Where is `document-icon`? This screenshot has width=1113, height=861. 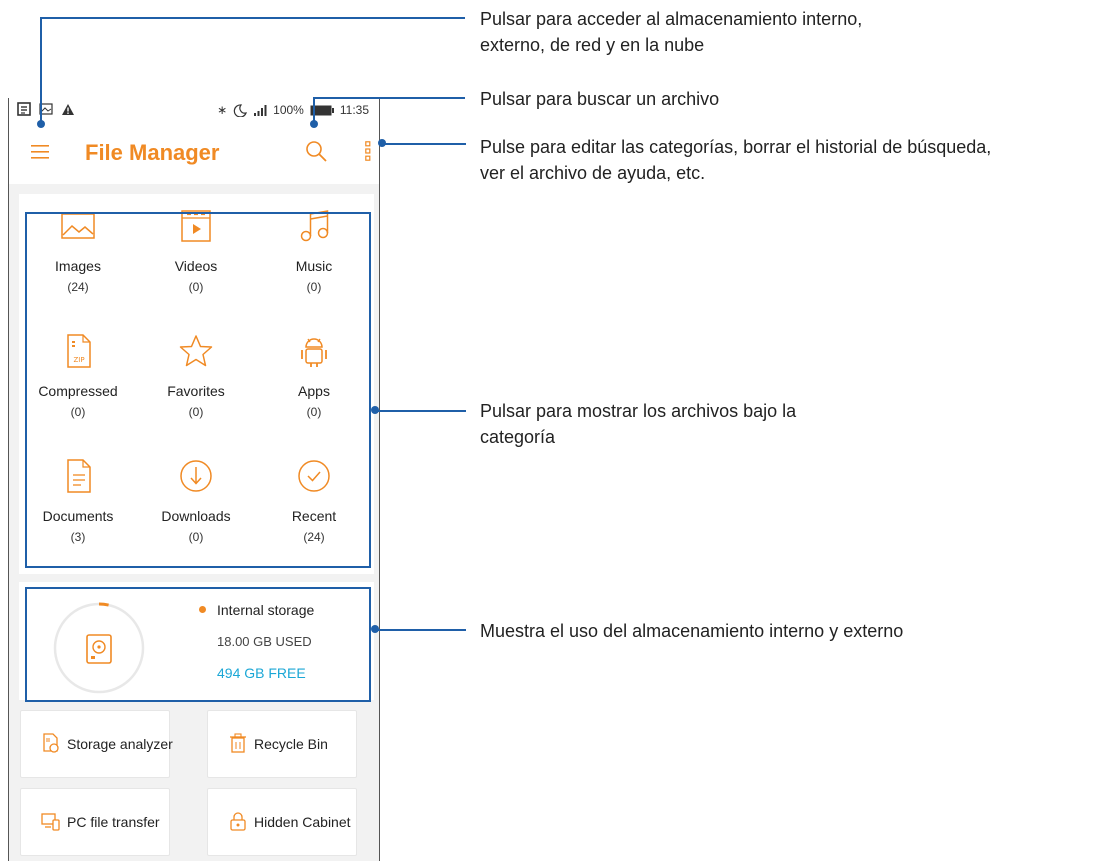
document-icon is located at coordinates (79, 476).